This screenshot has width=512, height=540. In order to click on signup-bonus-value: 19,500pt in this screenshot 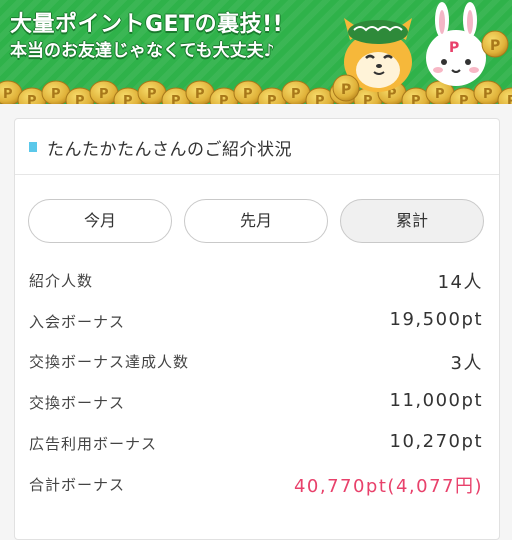, I will do `click(436, 319)`.